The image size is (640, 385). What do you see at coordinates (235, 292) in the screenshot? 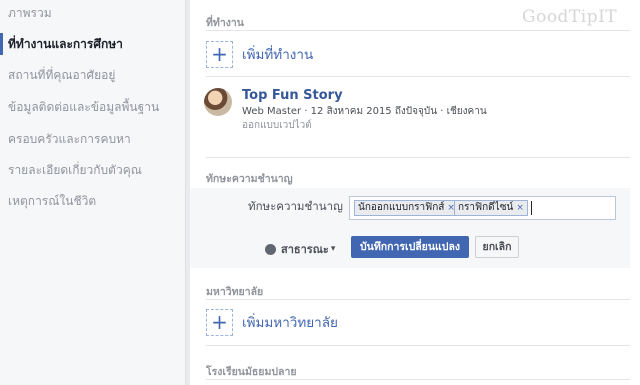
I see `college-heading: มหาวิทยาลัย` at bounding box center [235, 292].